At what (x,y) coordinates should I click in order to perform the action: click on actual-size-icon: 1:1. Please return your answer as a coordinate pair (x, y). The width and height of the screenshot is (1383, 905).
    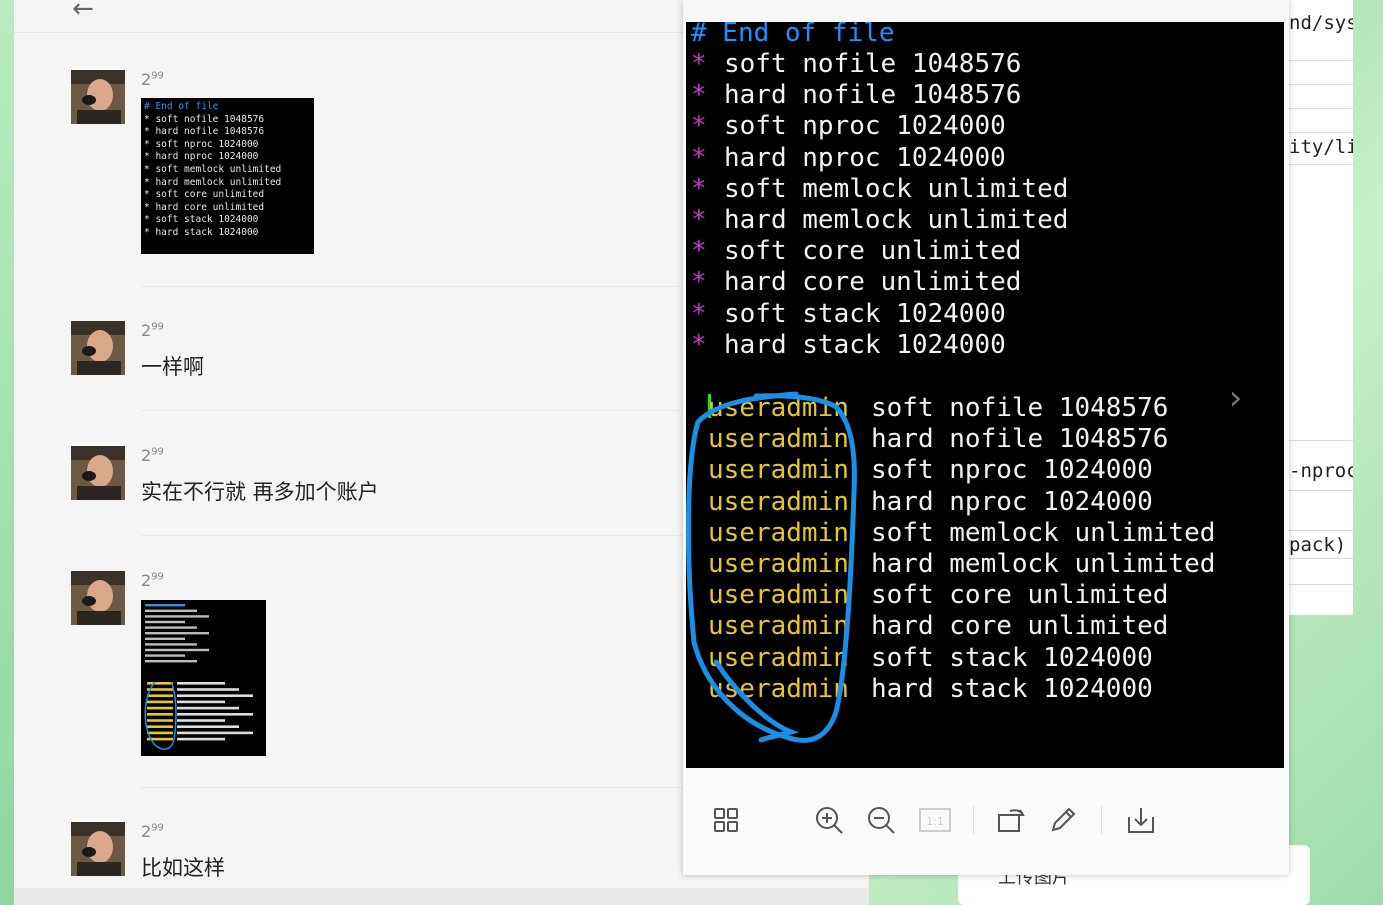
    Looking at the image, I should click on (935, 820).